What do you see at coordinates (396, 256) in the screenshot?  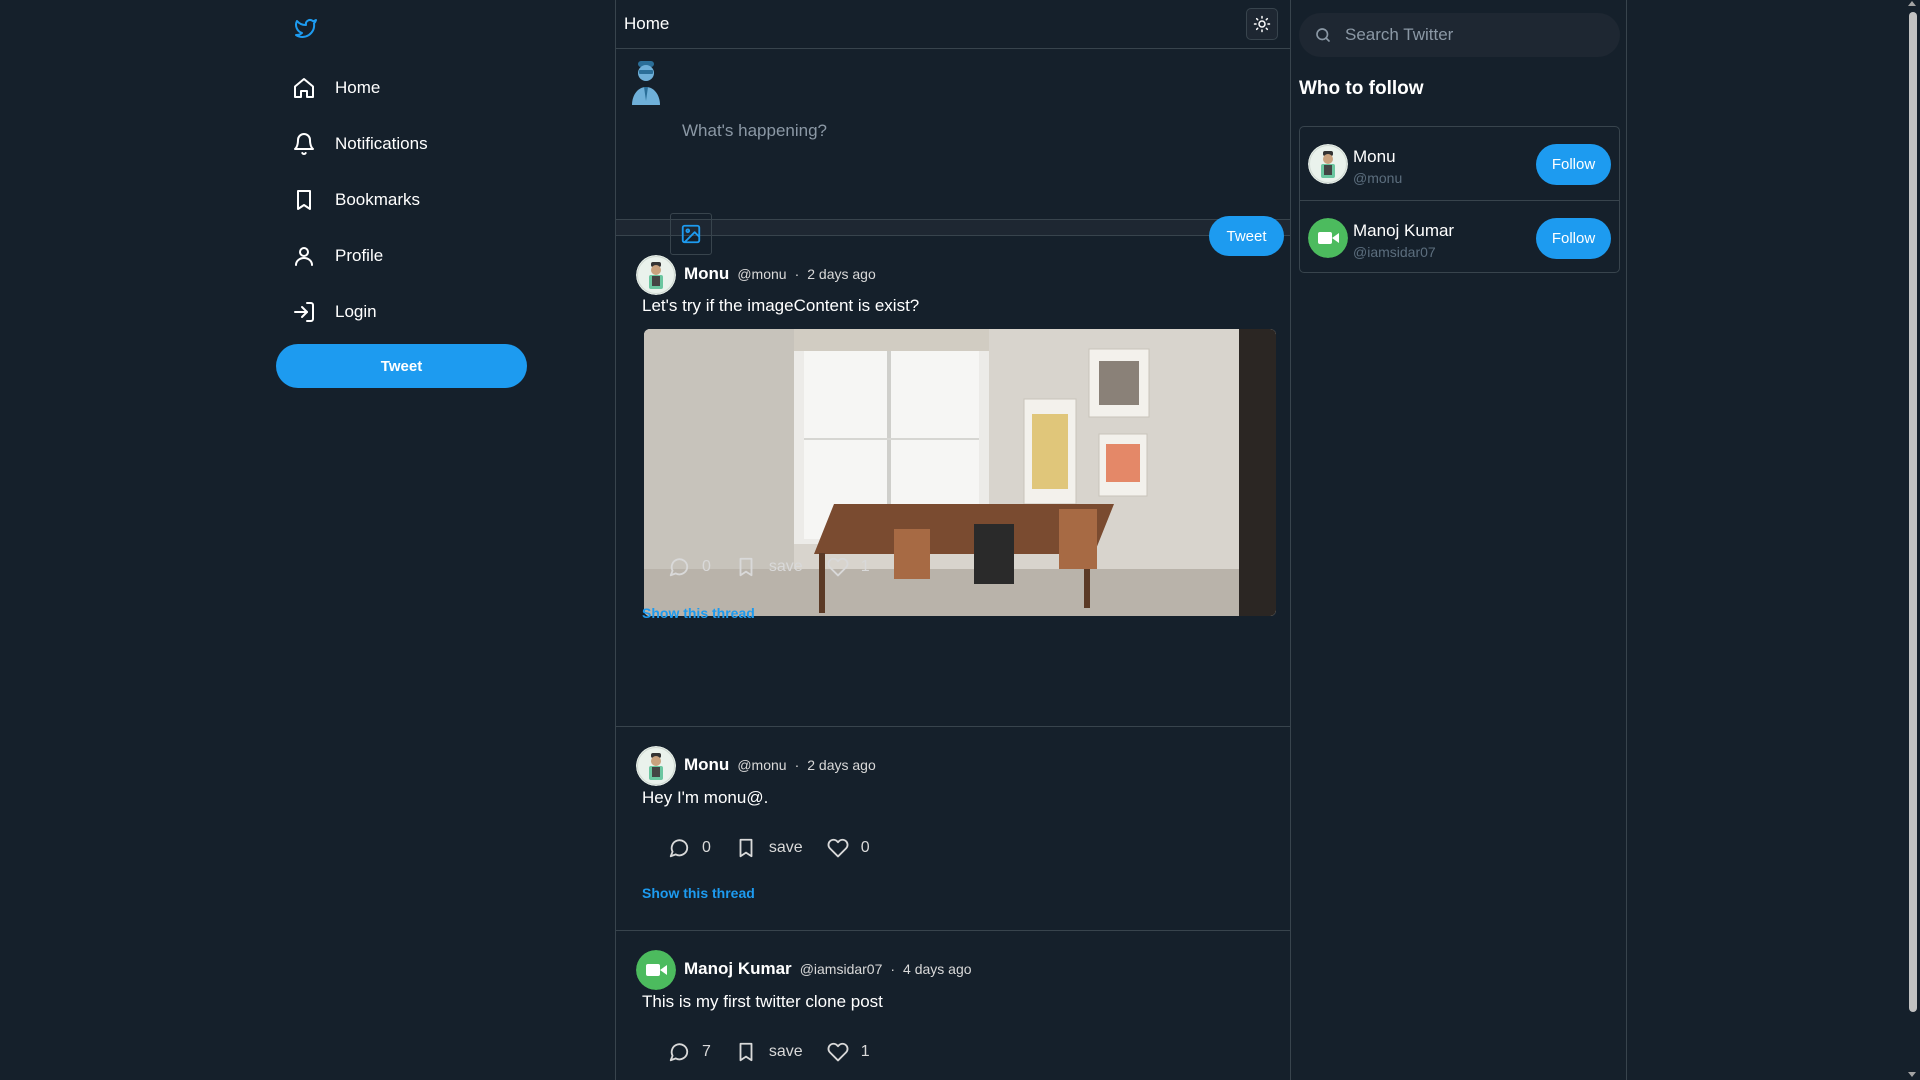 I see `sidebar-item-profile: Profile` at bounding box center [396, 256].